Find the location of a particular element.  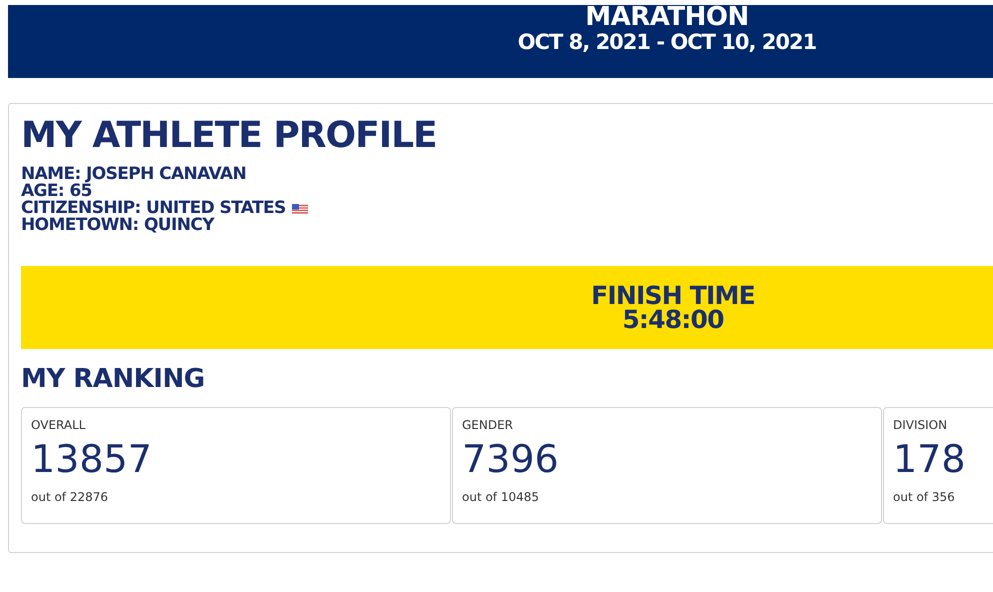

ranking-label: DIVISION is located at coordinates (920, 425).